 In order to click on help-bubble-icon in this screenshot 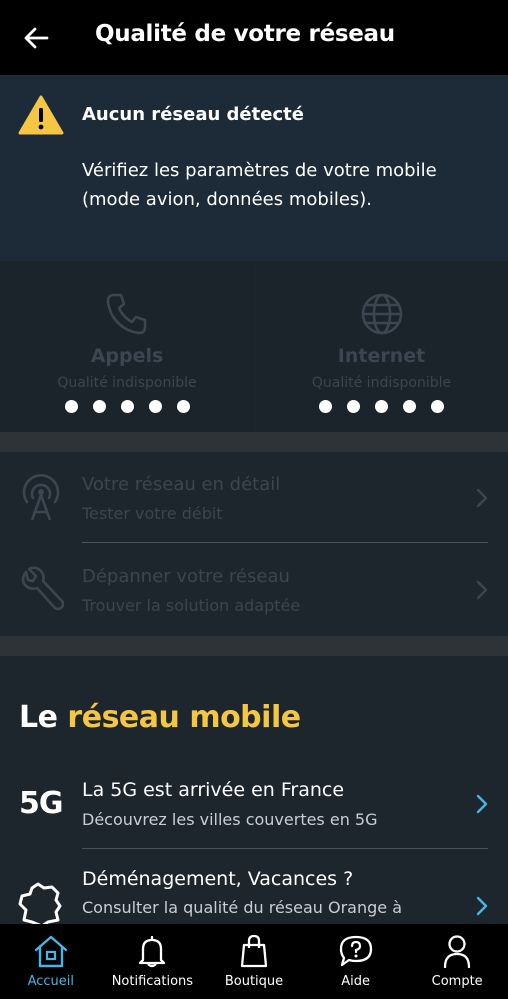, I will do `click(355, 951)`.